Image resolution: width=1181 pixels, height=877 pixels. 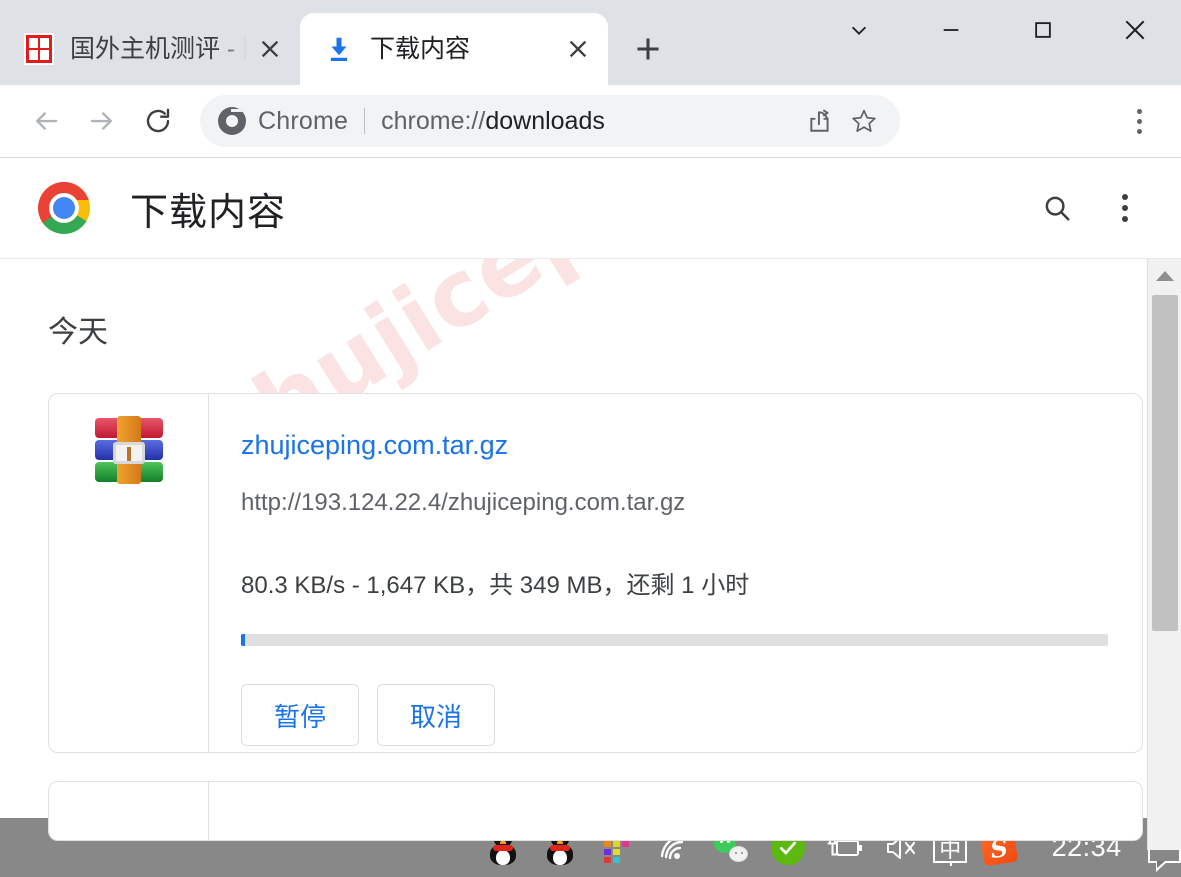 I want to click on tab-1: 下载内容, so click(x=454, y=49).